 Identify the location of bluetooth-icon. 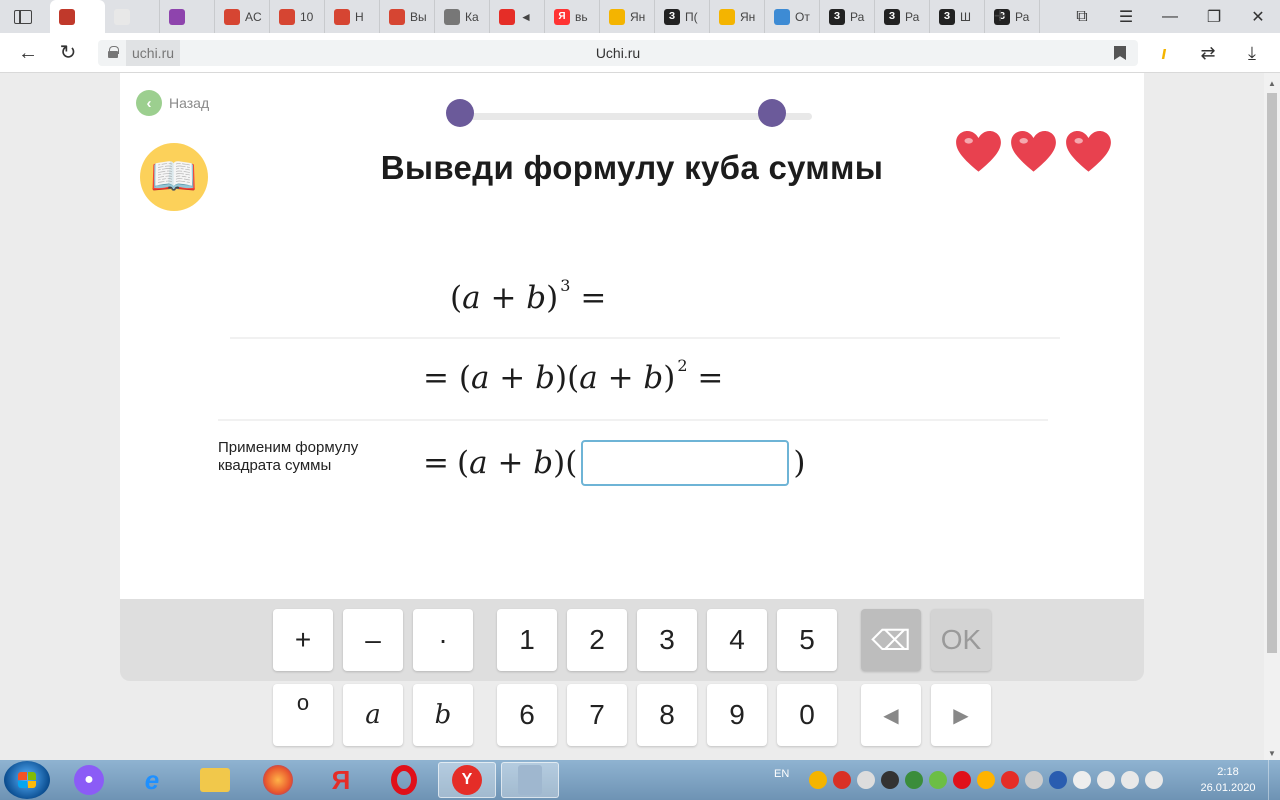
(1058, 780).